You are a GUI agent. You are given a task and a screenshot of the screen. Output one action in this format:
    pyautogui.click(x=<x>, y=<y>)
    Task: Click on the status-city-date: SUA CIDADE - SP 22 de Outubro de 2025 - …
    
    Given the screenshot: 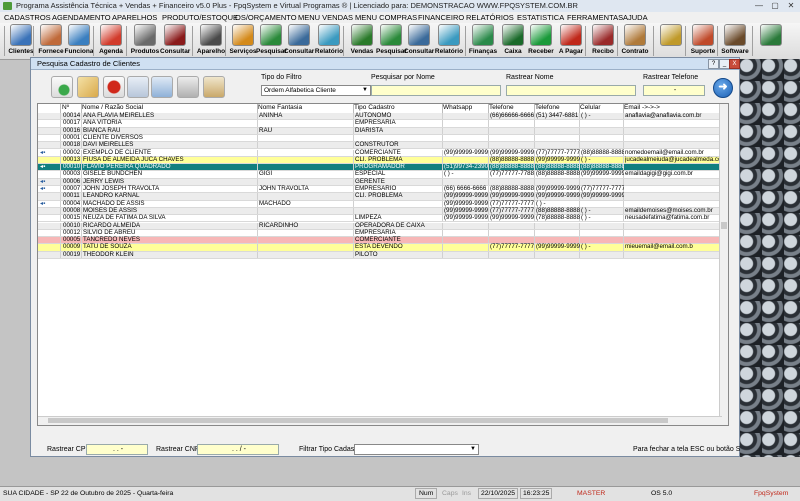 What is the action you would take?
    pyautogui.click(x=88, y=493)
    